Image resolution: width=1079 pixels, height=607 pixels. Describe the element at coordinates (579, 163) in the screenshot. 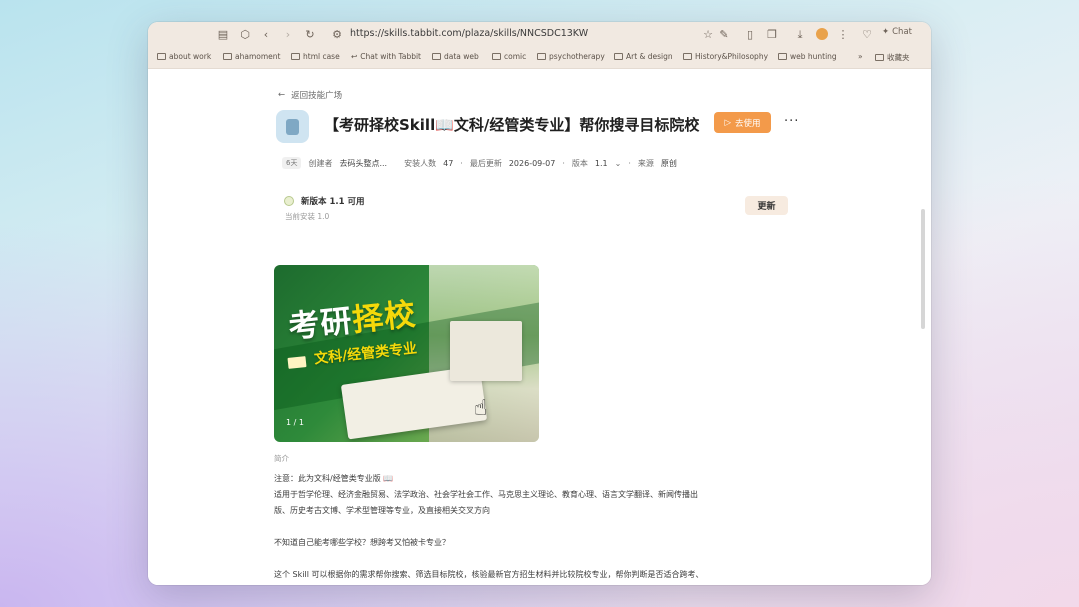

I see `version-label: 版本` at that location.